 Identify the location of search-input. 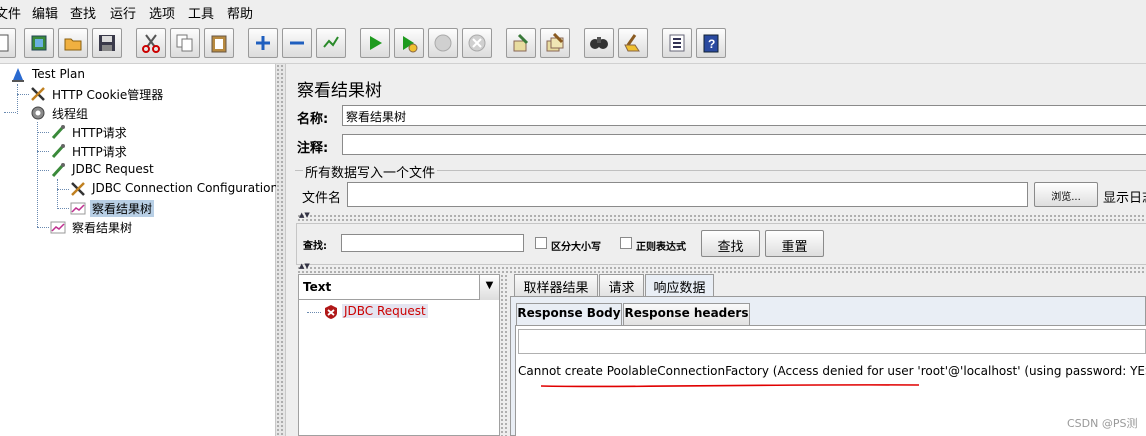
(432, 243).